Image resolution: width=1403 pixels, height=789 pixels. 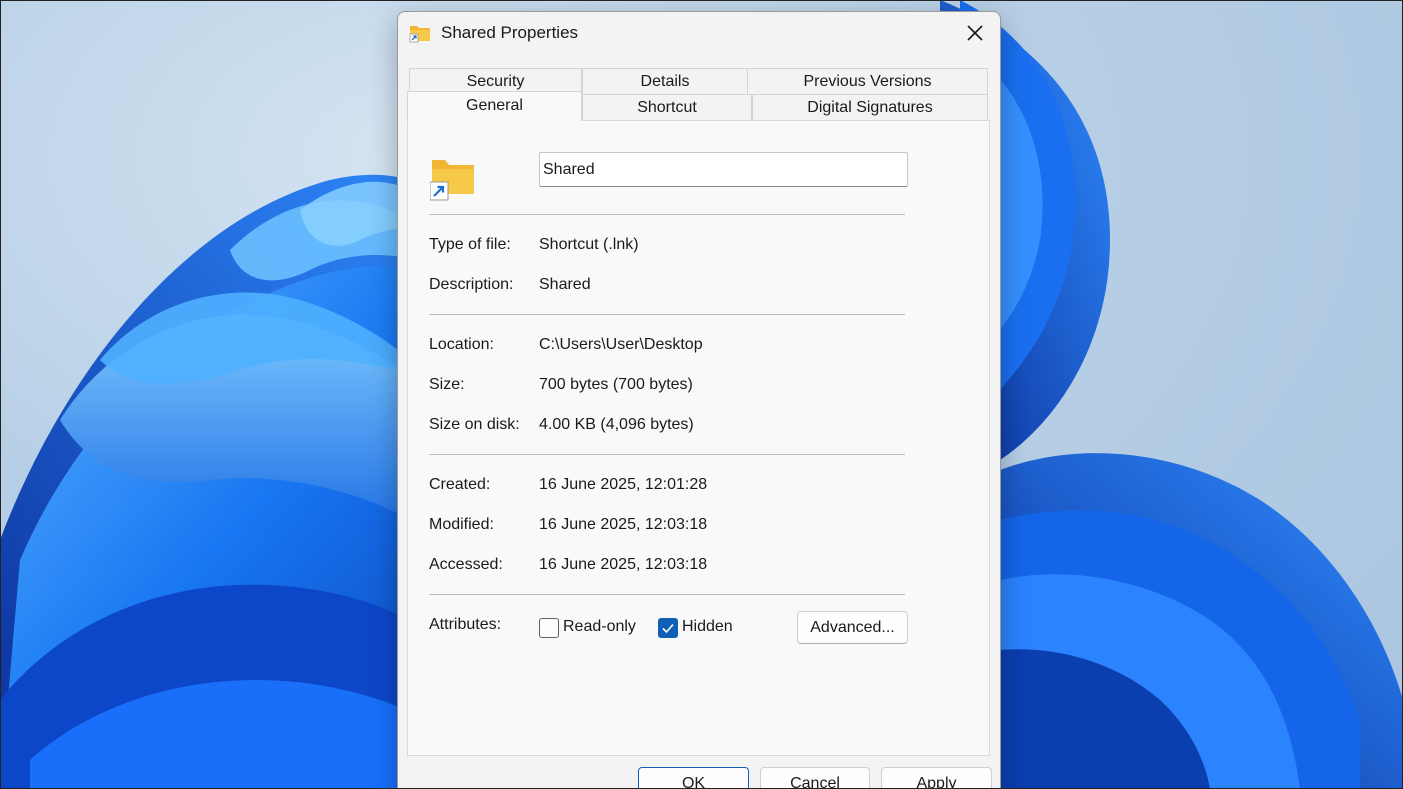 What do you see at coordinates (494, 106) in the screenshot?
I see `tab-general: General` at bounding box center [494, 106].